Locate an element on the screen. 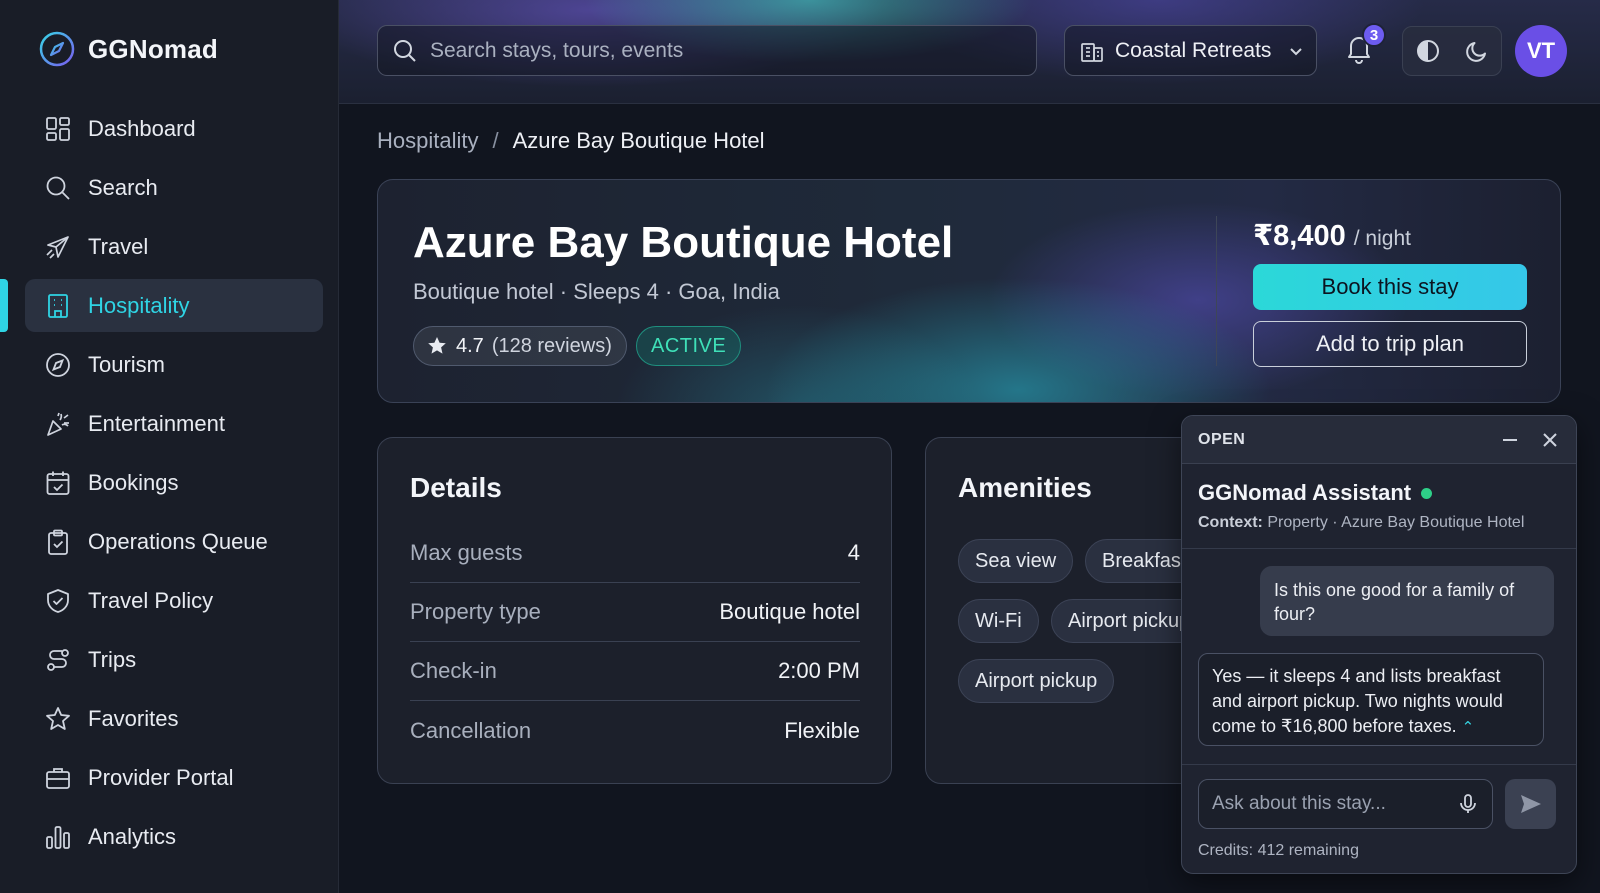  dashboard-icon is located at coordinates (58, 128).